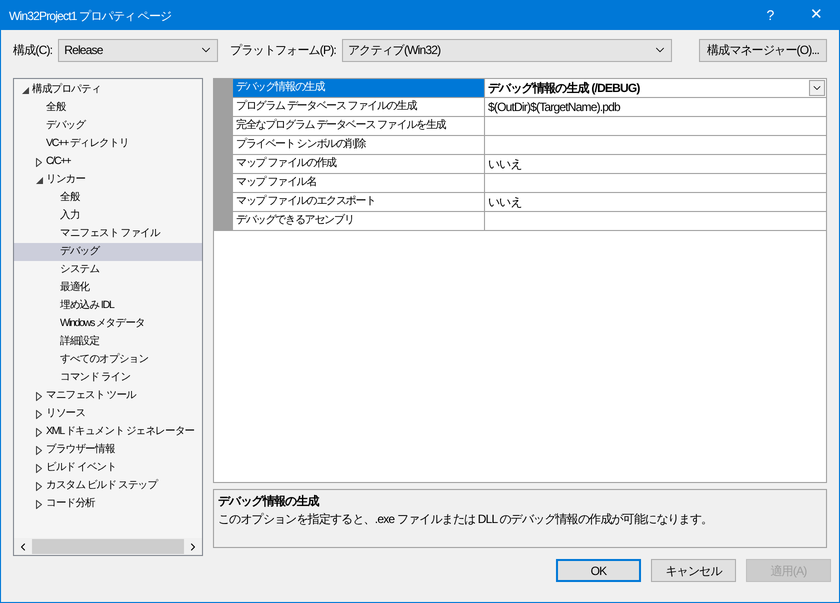 The image size is (840, 603). I want to click on help-button: ?, so click(770, 15).